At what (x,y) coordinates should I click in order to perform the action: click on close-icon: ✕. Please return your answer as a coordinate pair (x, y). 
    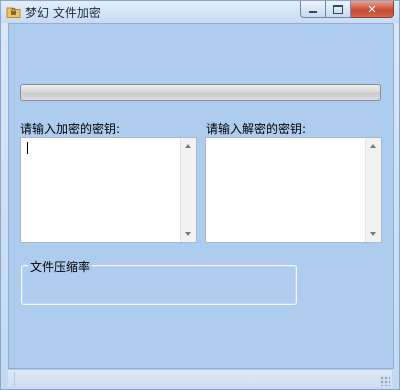
    Looking at the image, I should click on (372, 9).